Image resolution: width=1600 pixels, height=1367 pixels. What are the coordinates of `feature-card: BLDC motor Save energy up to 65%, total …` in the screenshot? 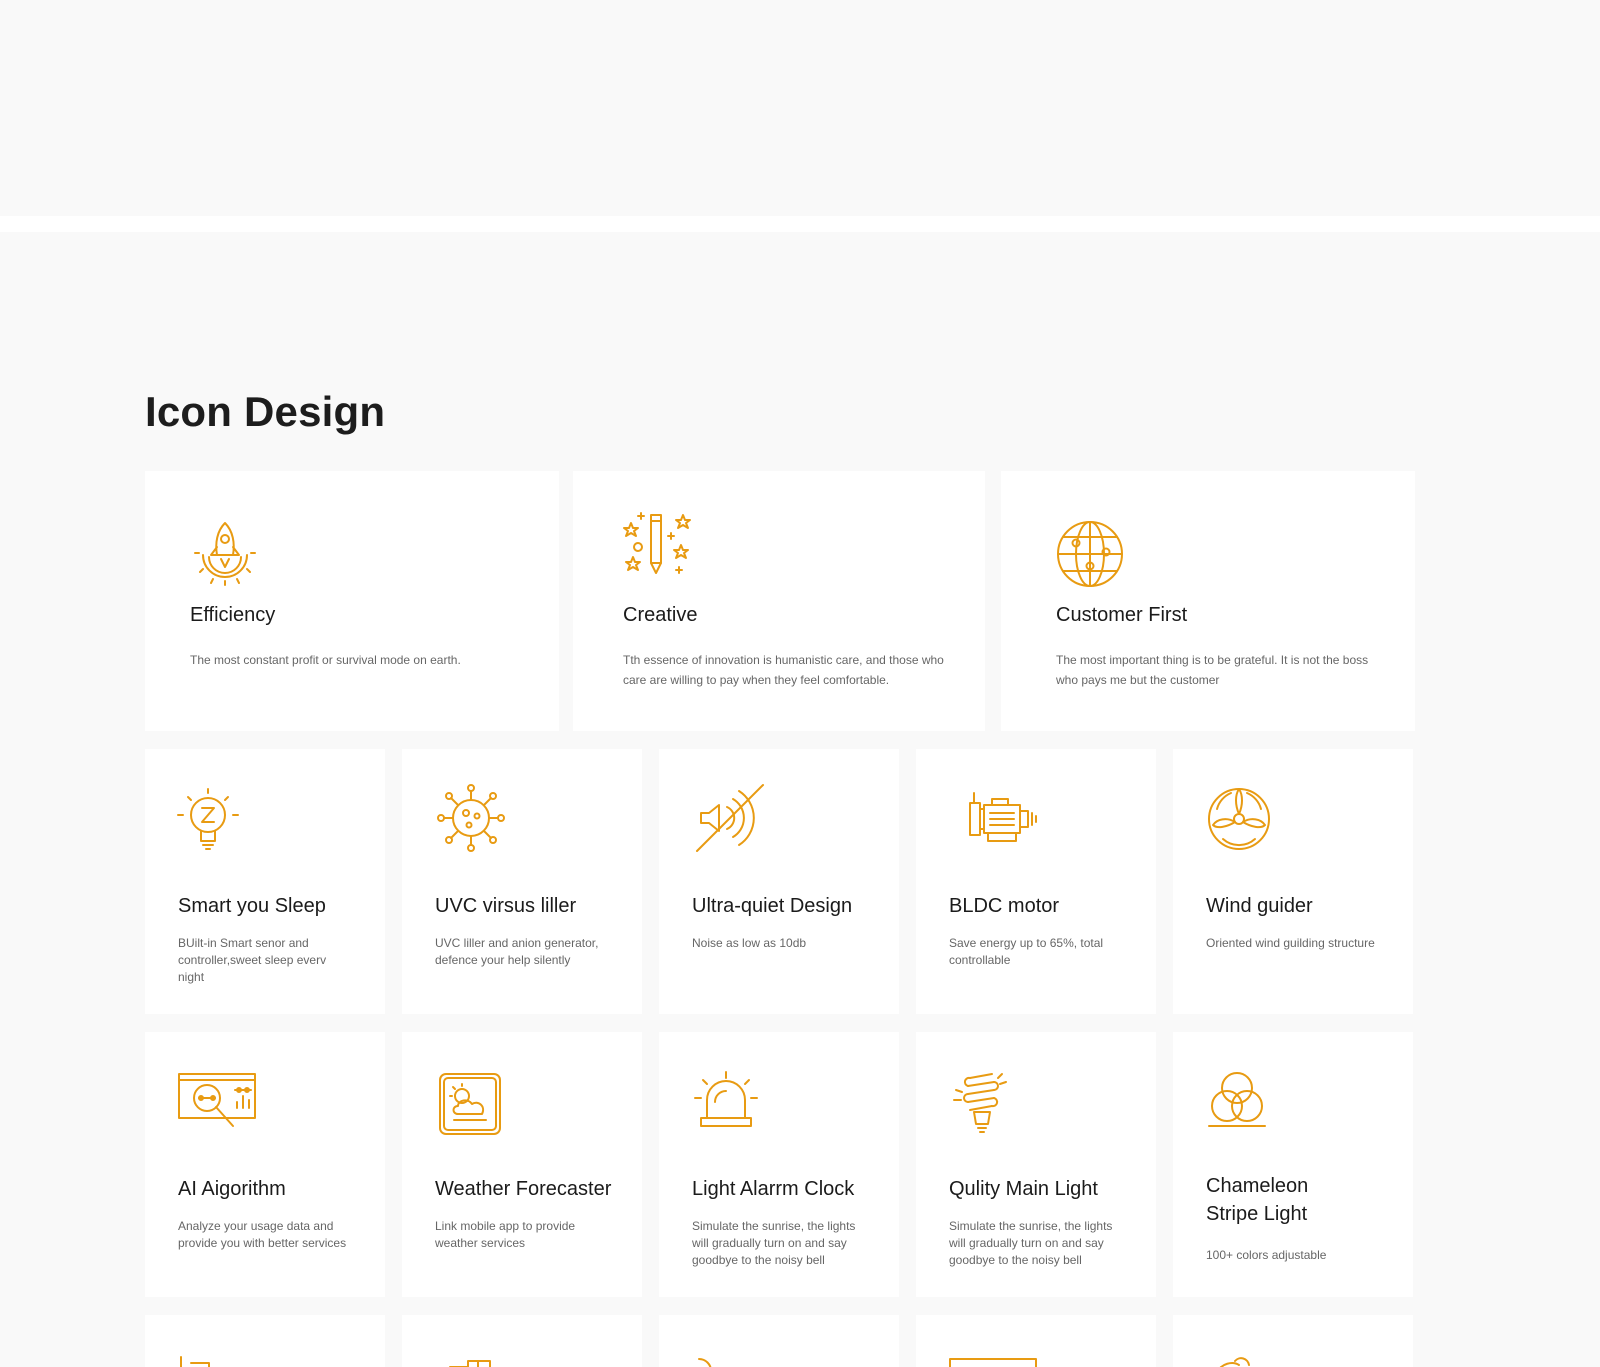 It's located at (1036, 881).